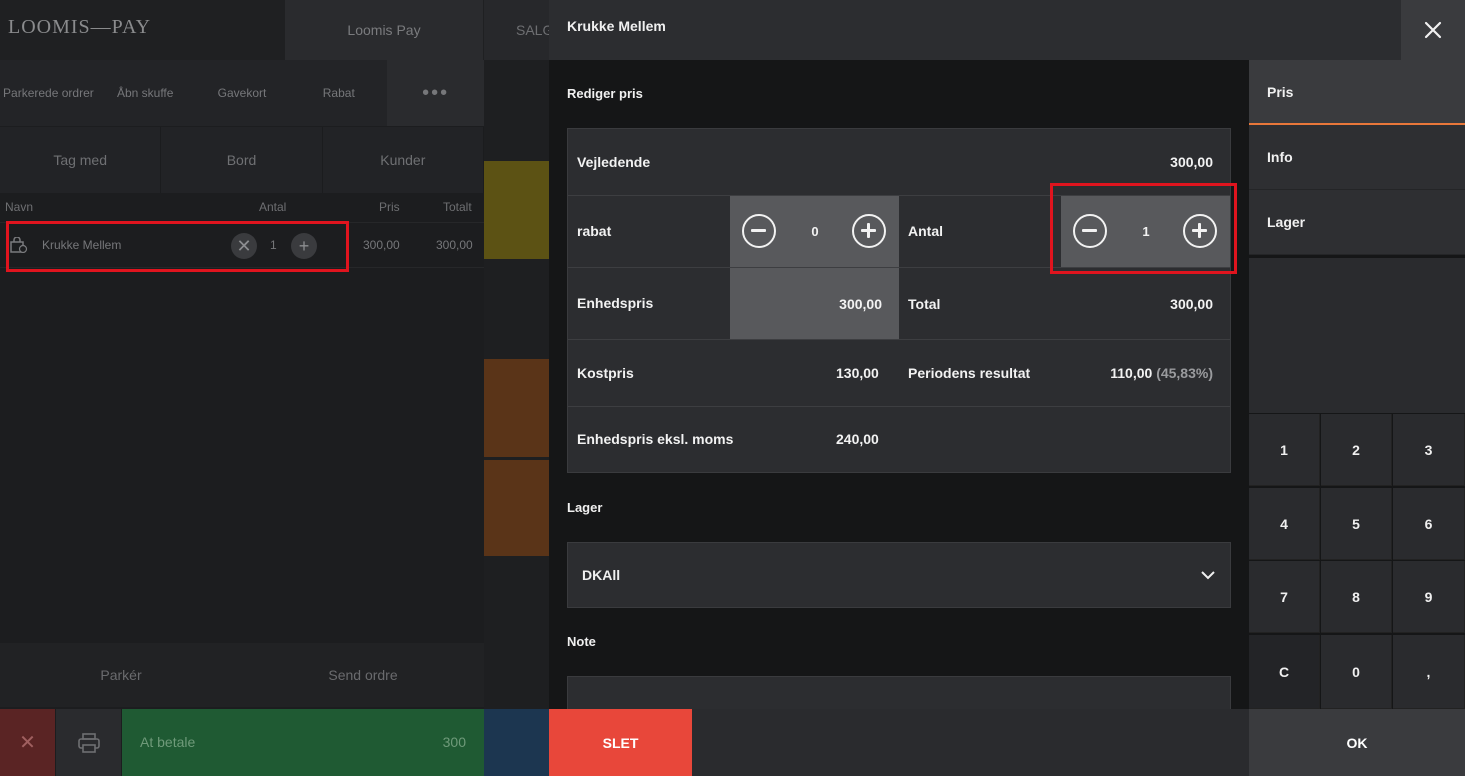 The height and width of the screenshot is (776, 1465). Describe the element at coordinates (655, 439) in the screenshot. I see `eksl-moms-label: Enhedspris eksl. moms` at that location.